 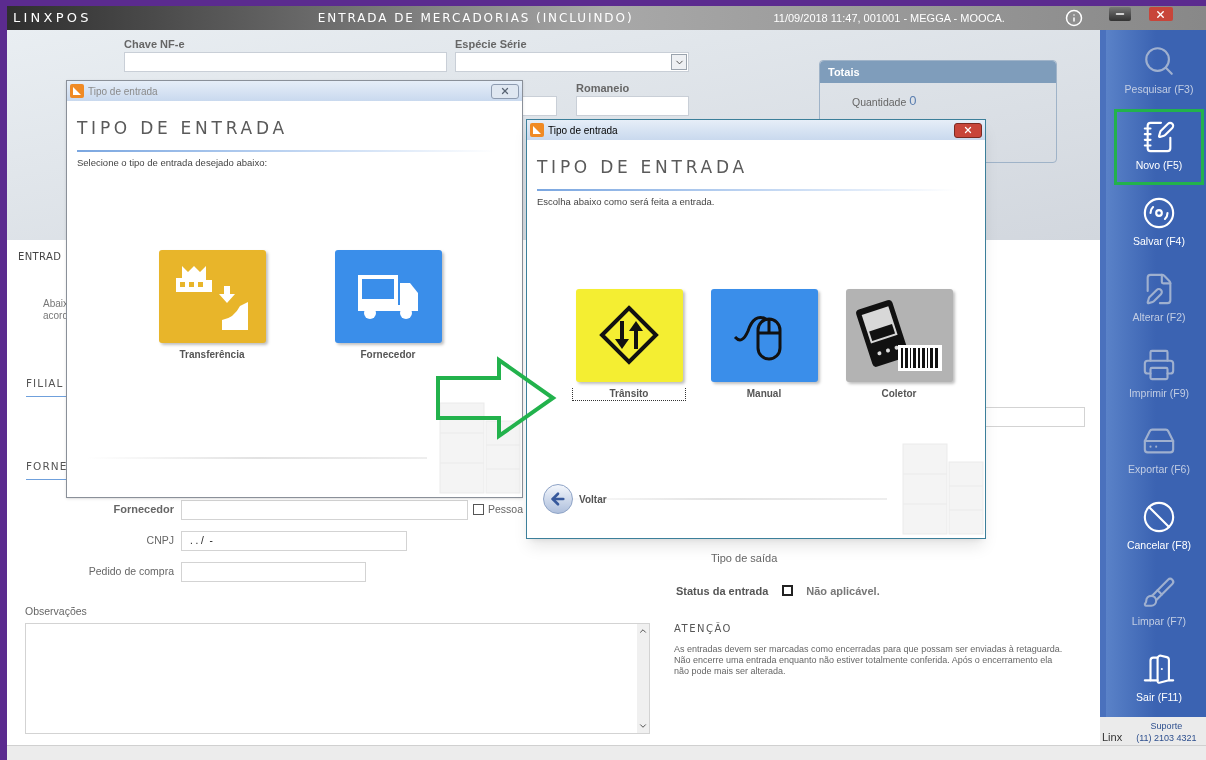 I want to click on section-title: FORNE, so click(x=47, y=466).